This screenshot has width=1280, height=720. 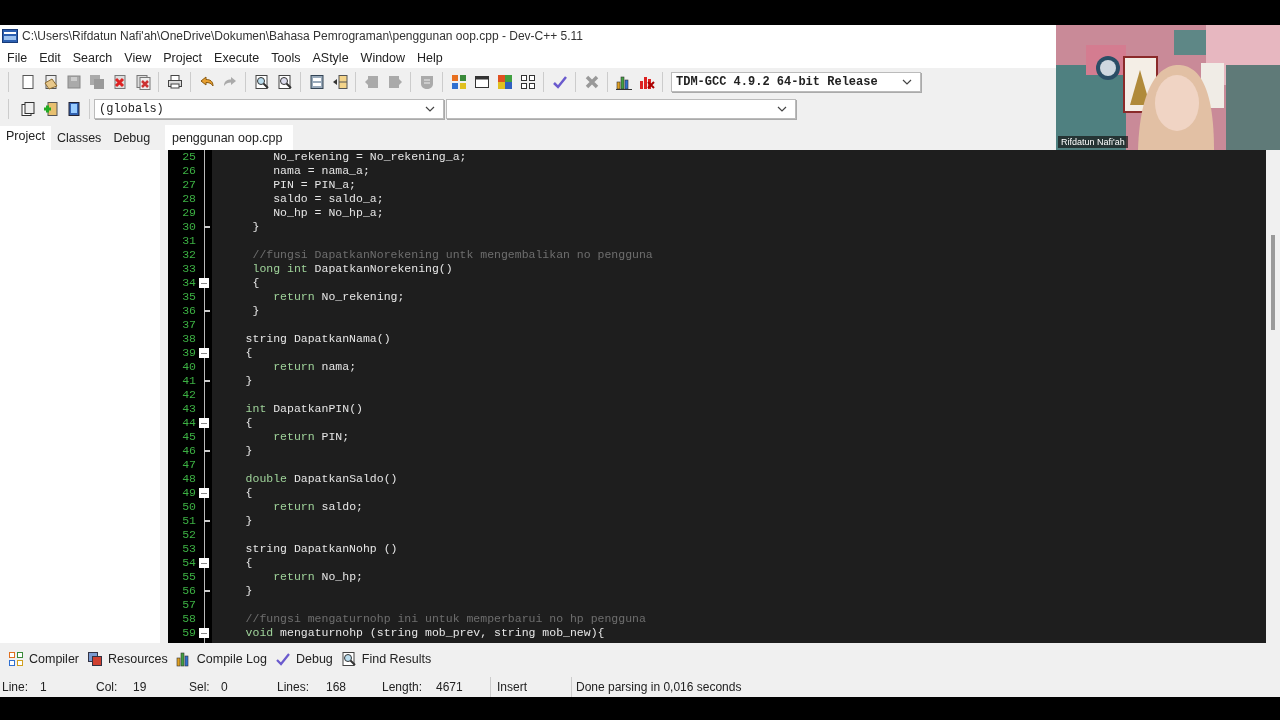 What do you see at coordinates (96, 81) in the screenshot?
I see `save-all-icon` at bounding box center [96, 81].